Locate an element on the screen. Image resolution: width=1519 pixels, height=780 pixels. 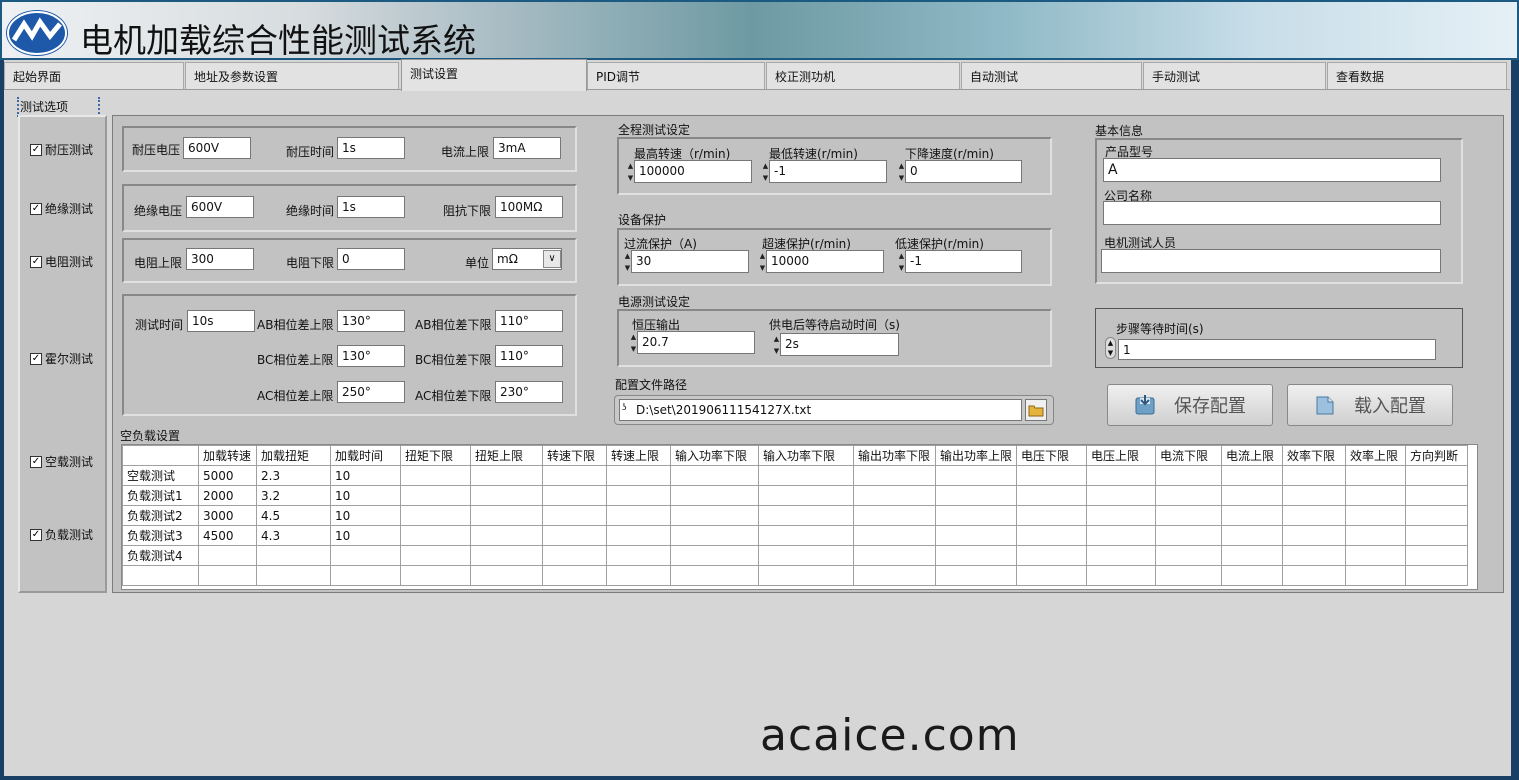
checkbox-insulation: ✓ 绝缘测试 is located at coordinates (61, 208).